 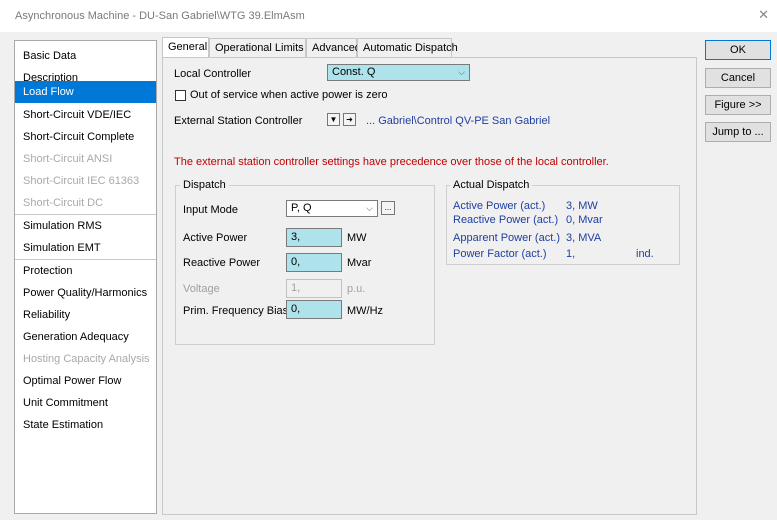 I want to click on actual-apparent-power-value: 3, MVA, so click(x=584, y=238).